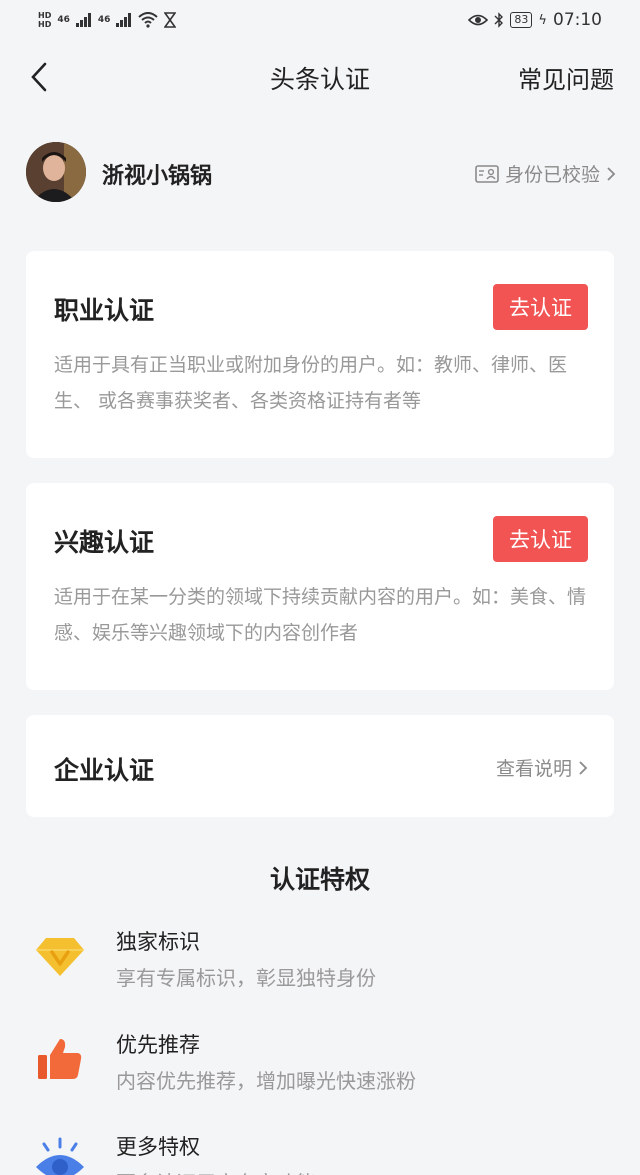 Image resolution: width=640 pixels, height=1175 pixels. What do you see at coordinates (157, 176) in the screenshot?
I see `username: 浙视小锅锅` at bounding box center [157, 176].